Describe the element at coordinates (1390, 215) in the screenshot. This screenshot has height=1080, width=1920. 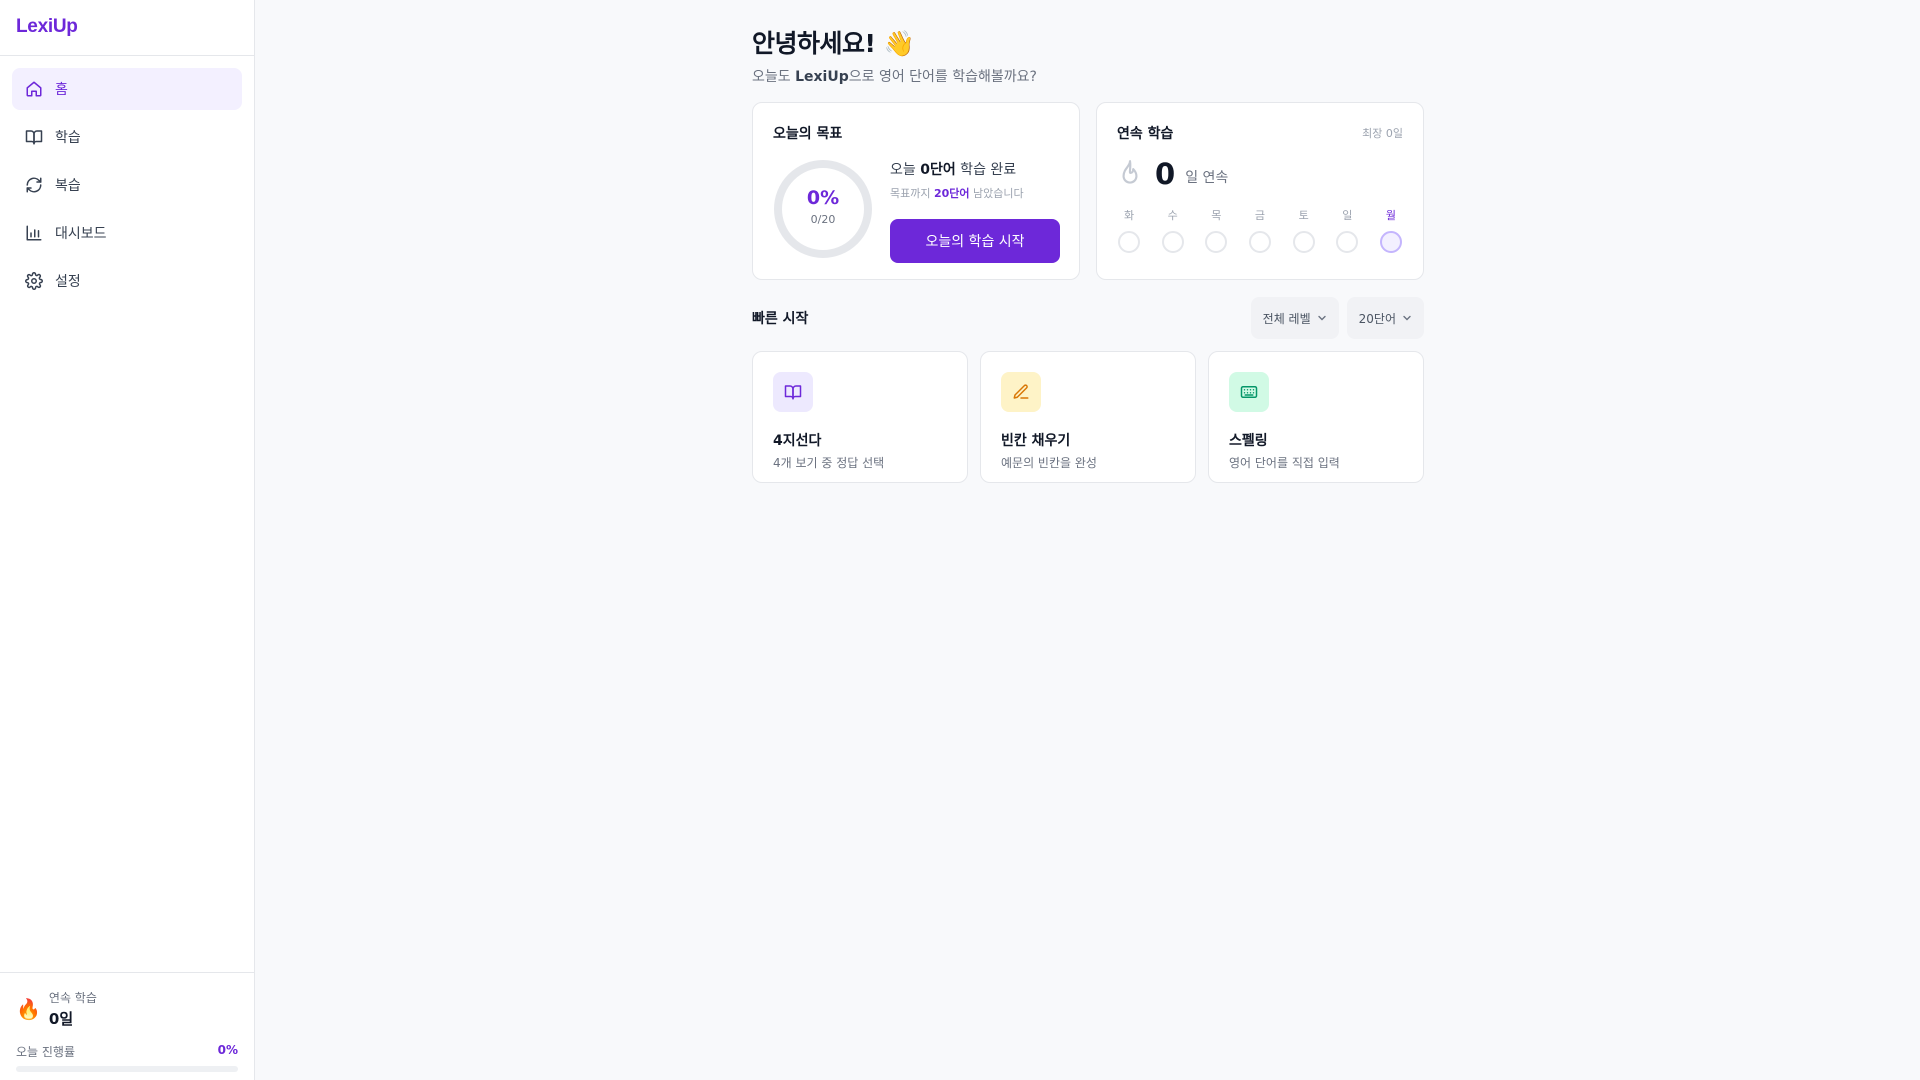
I see `day-label: 월` at that location.